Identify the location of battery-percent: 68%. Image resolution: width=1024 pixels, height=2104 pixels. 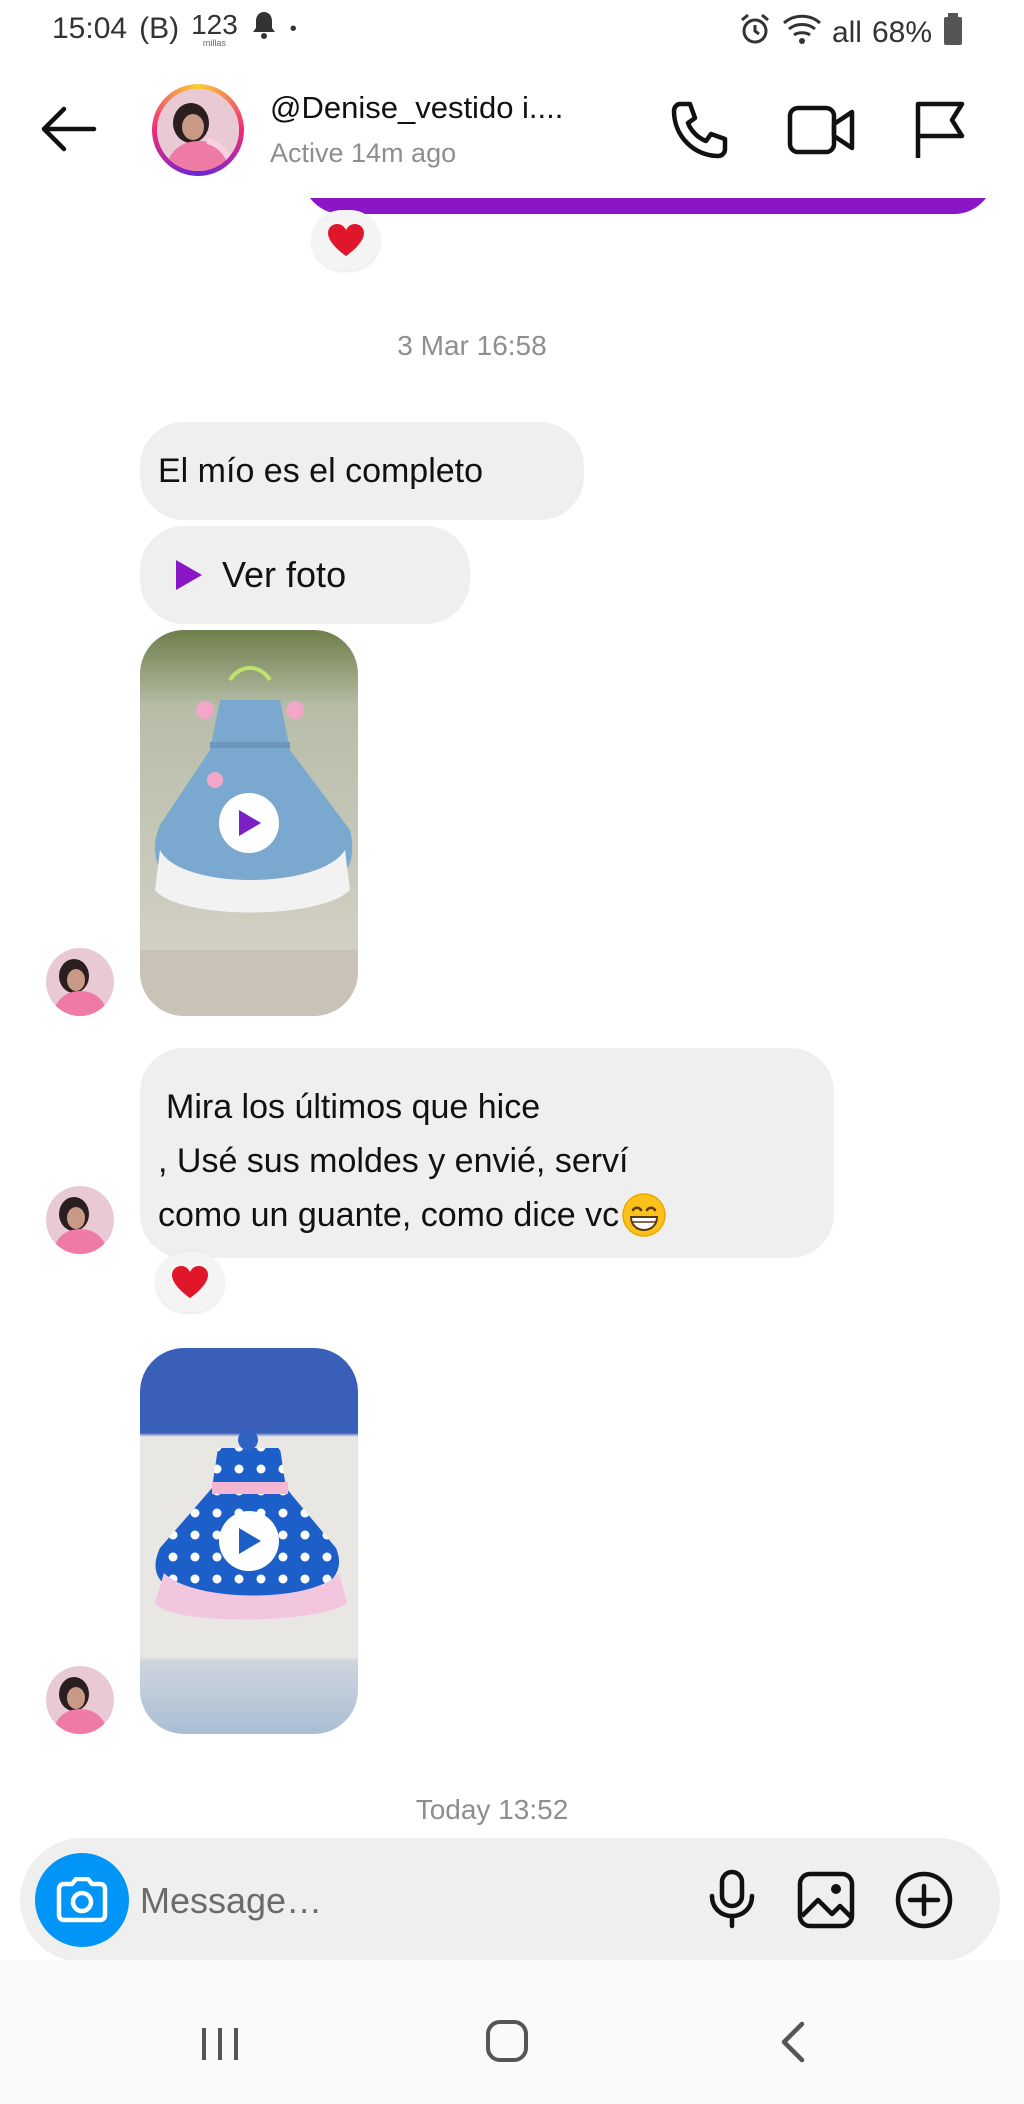
(901, 32).